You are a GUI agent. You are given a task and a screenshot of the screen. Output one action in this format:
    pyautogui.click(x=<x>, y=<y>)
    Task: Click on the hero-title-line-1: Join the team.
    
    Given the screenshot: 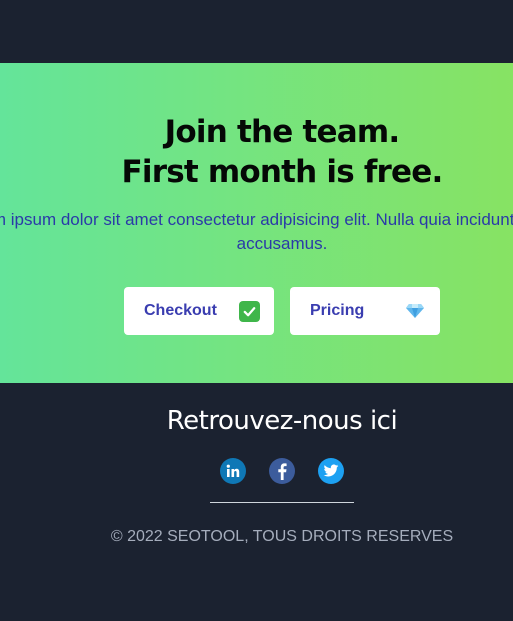 What is the action you would take?
    pyautogui.click(x=282, y=132)
    